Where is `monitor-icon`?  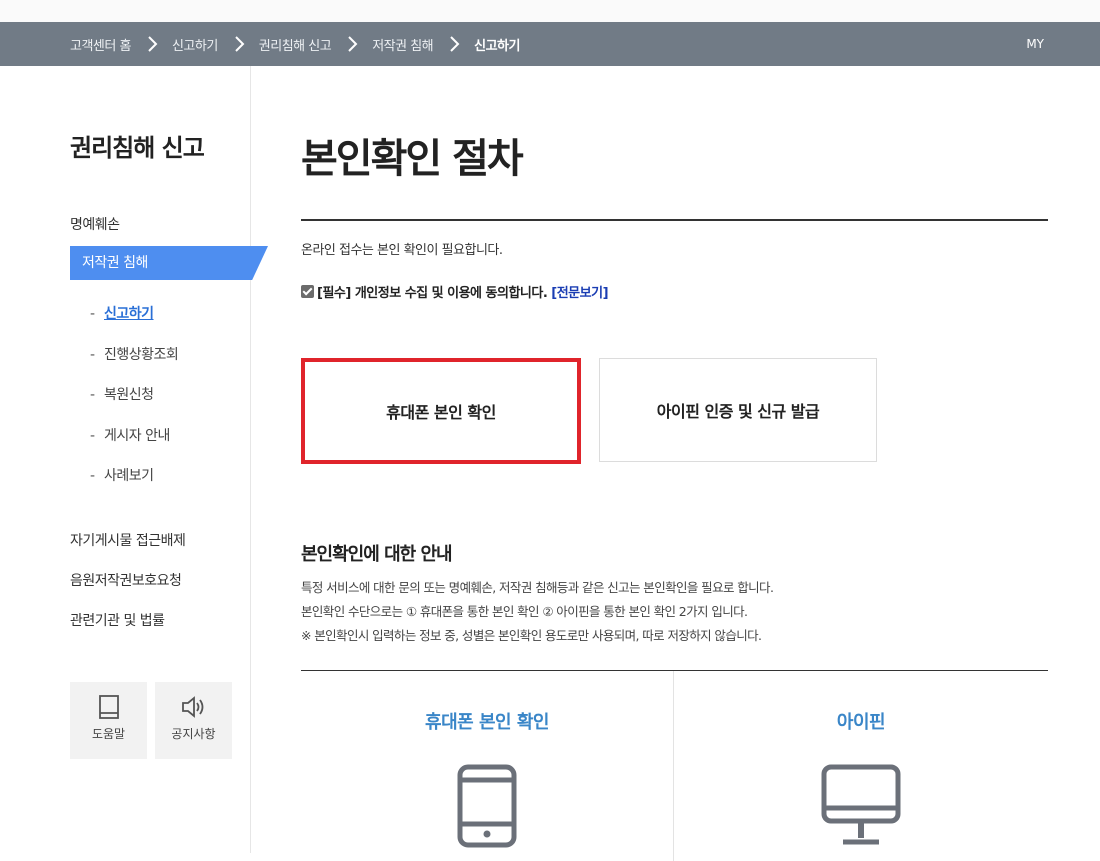
monitor-icon is located at coordinates (861, 804).